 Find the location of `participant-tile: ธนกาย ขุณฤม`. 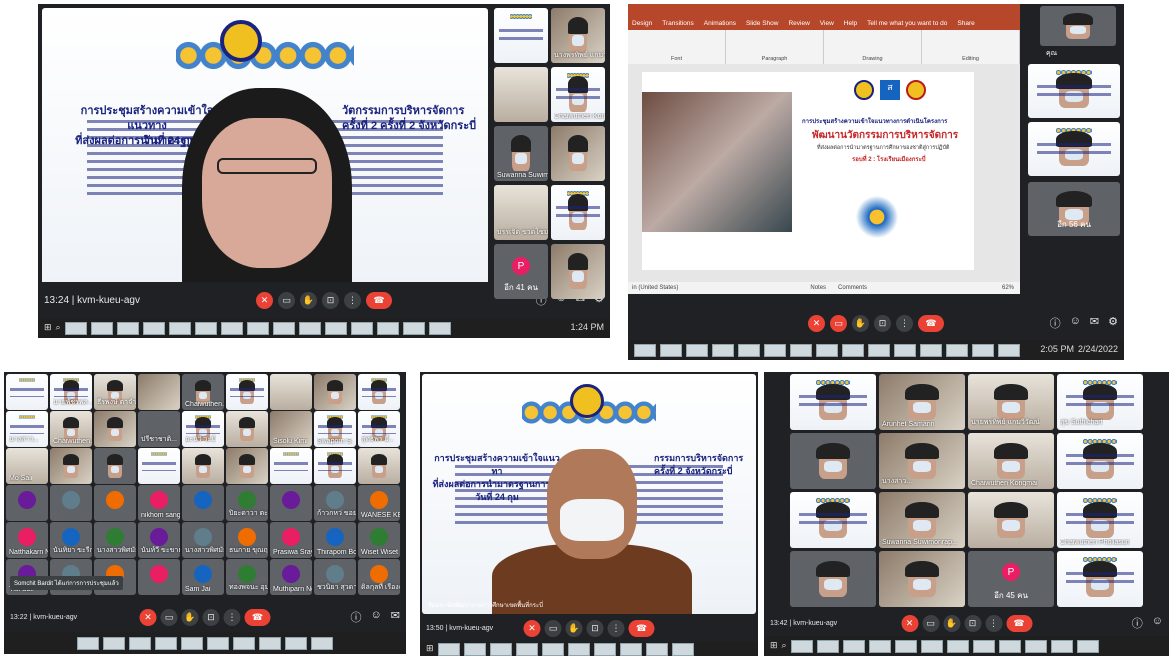

participant-tile: ธนกาย ขุณฤม is located at coordinates (247, 540).